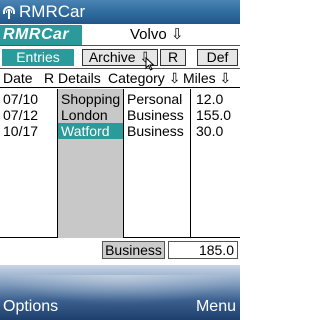 This screenshot has height=320, width=320. I want to click on cell-date: 10/17, so click(21, 131).